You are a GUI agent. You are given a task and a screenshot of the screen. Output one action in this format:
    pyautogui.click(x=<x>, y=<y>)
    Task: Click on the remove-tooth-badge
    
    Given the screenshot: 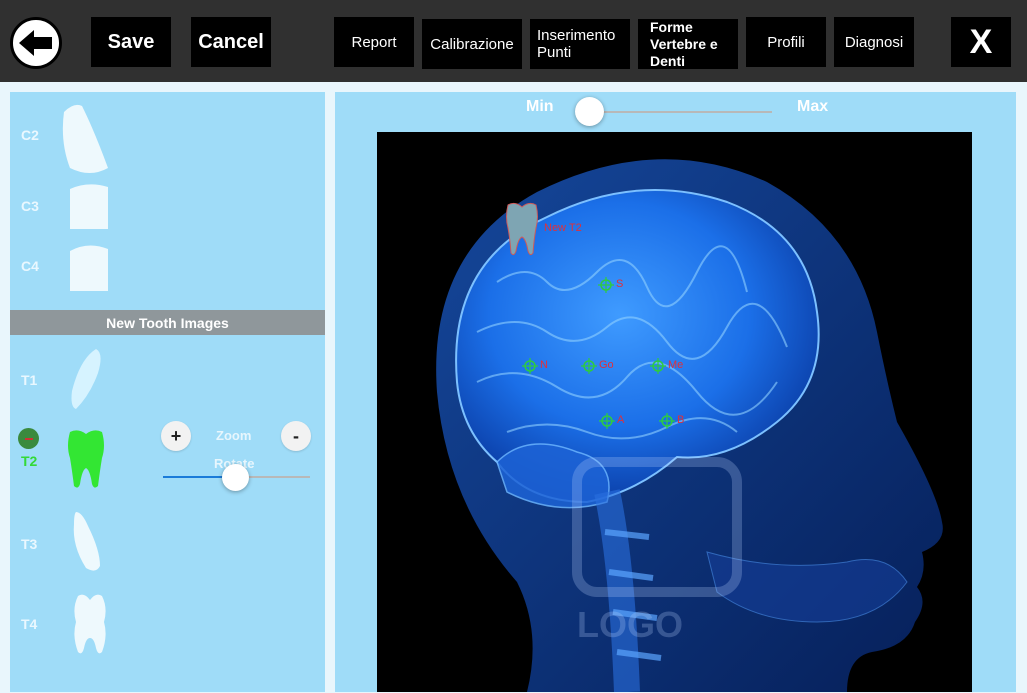 What is the action you would take?
    pyautogui.click(x=28, y=438)
    